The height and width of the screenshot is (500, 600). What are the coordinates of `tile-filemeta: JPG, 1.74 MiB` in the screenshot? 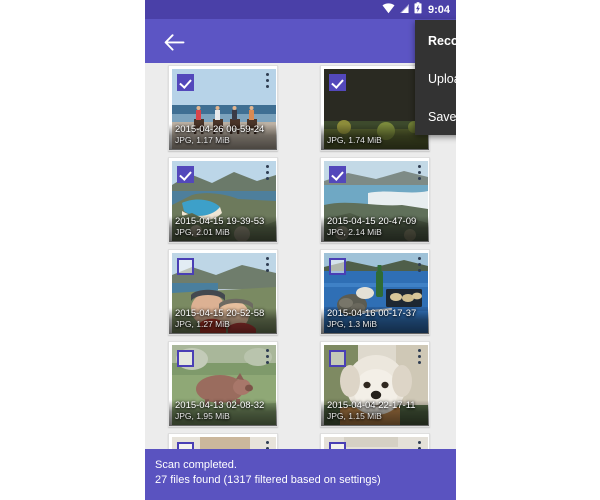 It's located at (354, 140).